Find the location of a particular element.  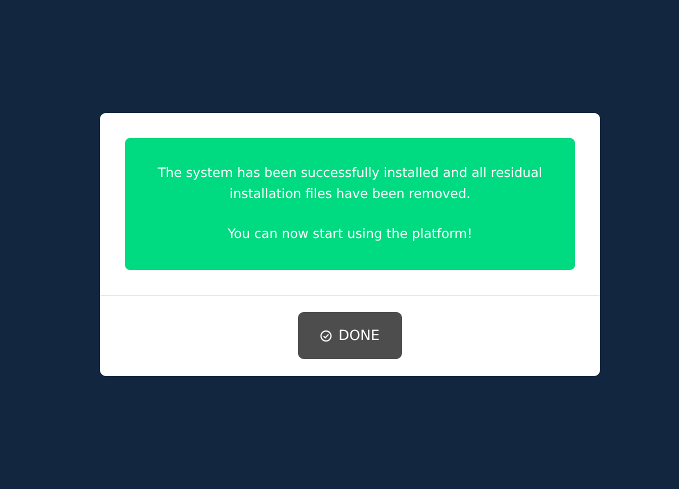

check-circle-icon is located at coordinates (326, 336).